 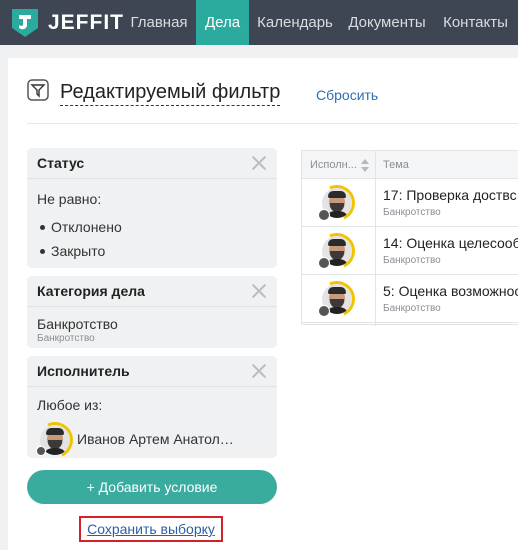 I want to click on condition-subvalue: Банкротство, so click(x=66, y=338).